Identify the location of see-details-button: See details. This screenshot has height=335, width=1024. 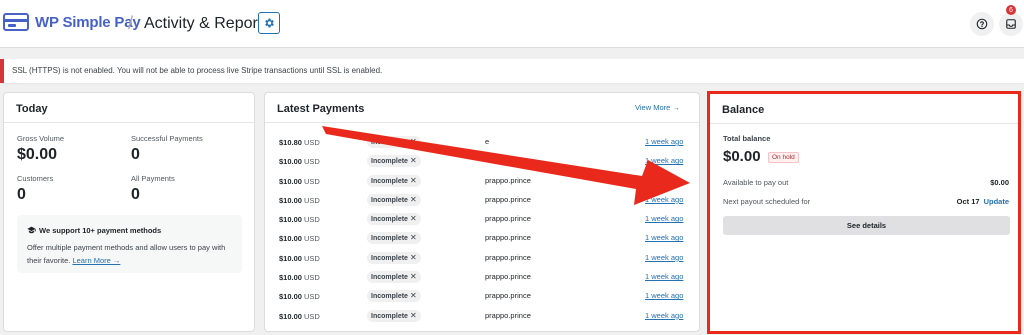
(866, 225).